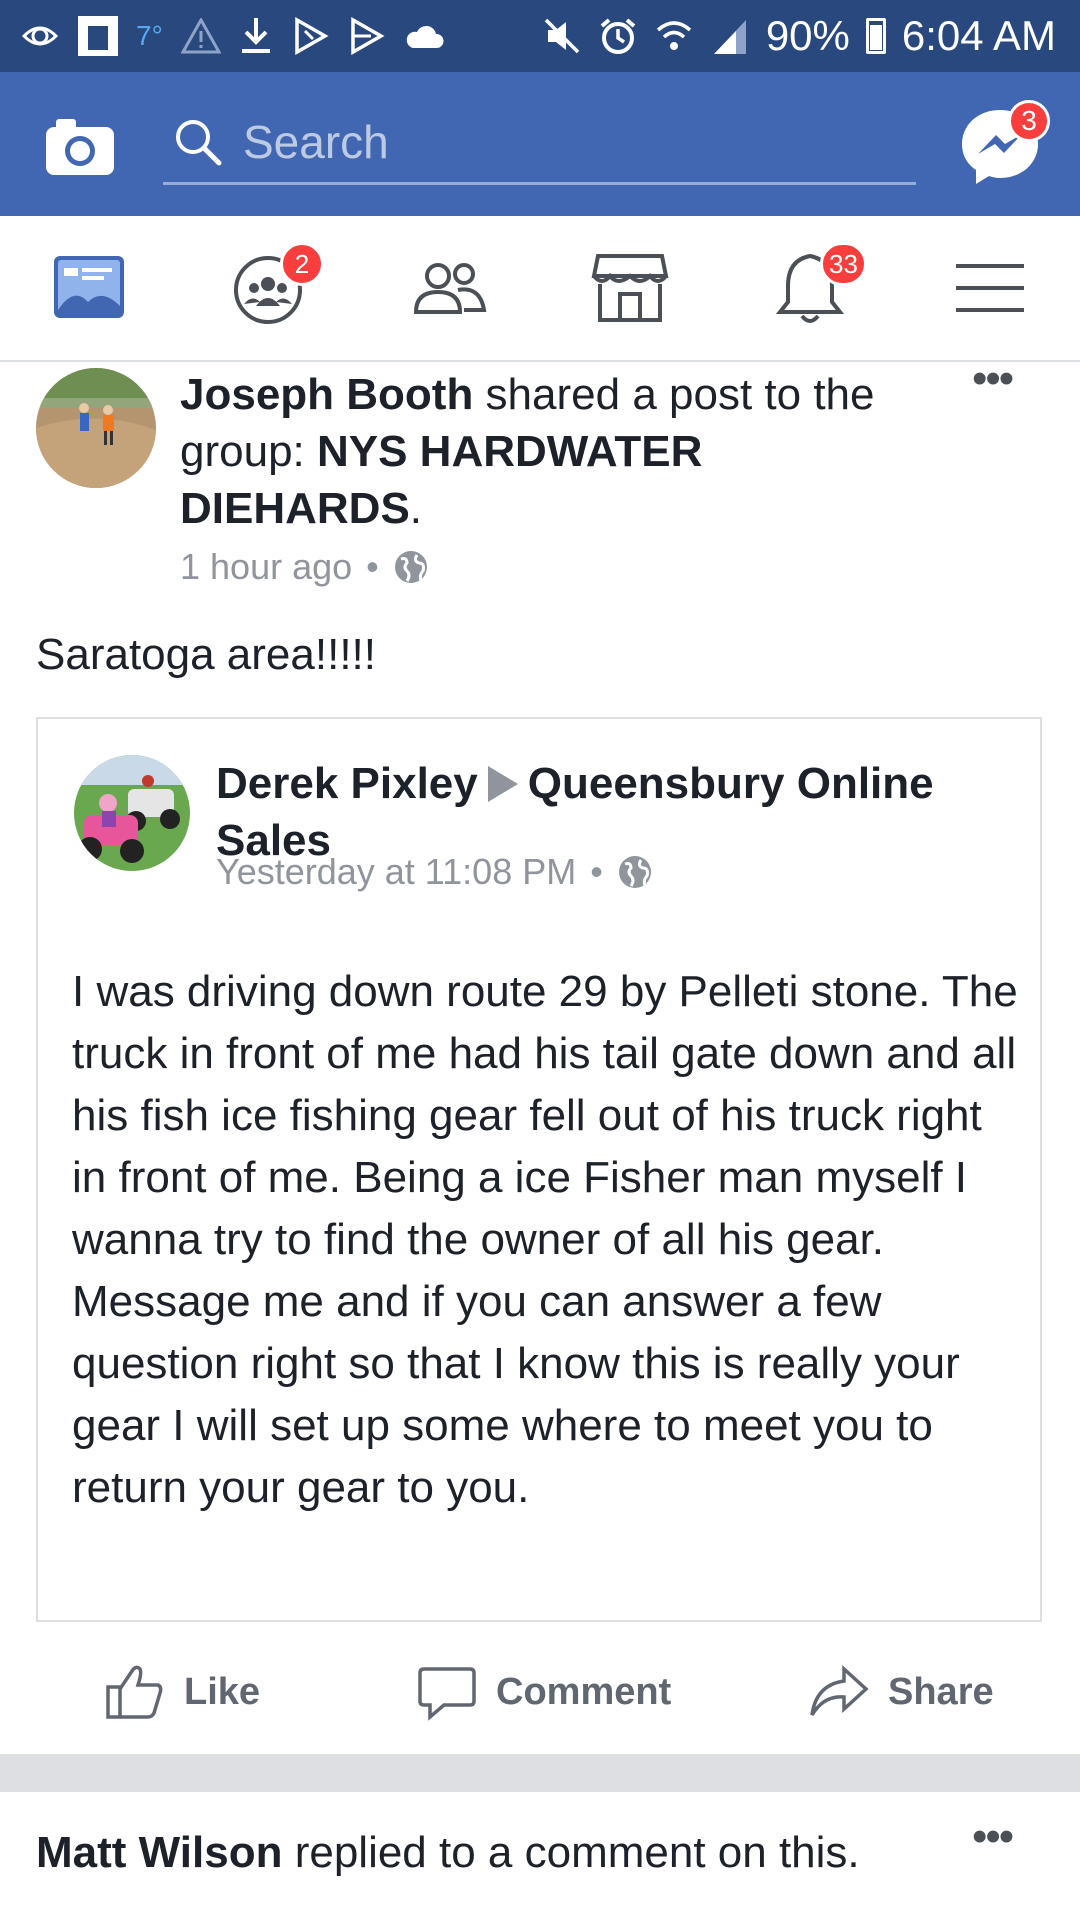 This screenshot has height=1920, width=1080. I want to click on post-more-options-icon: •••, so click(993, 379).